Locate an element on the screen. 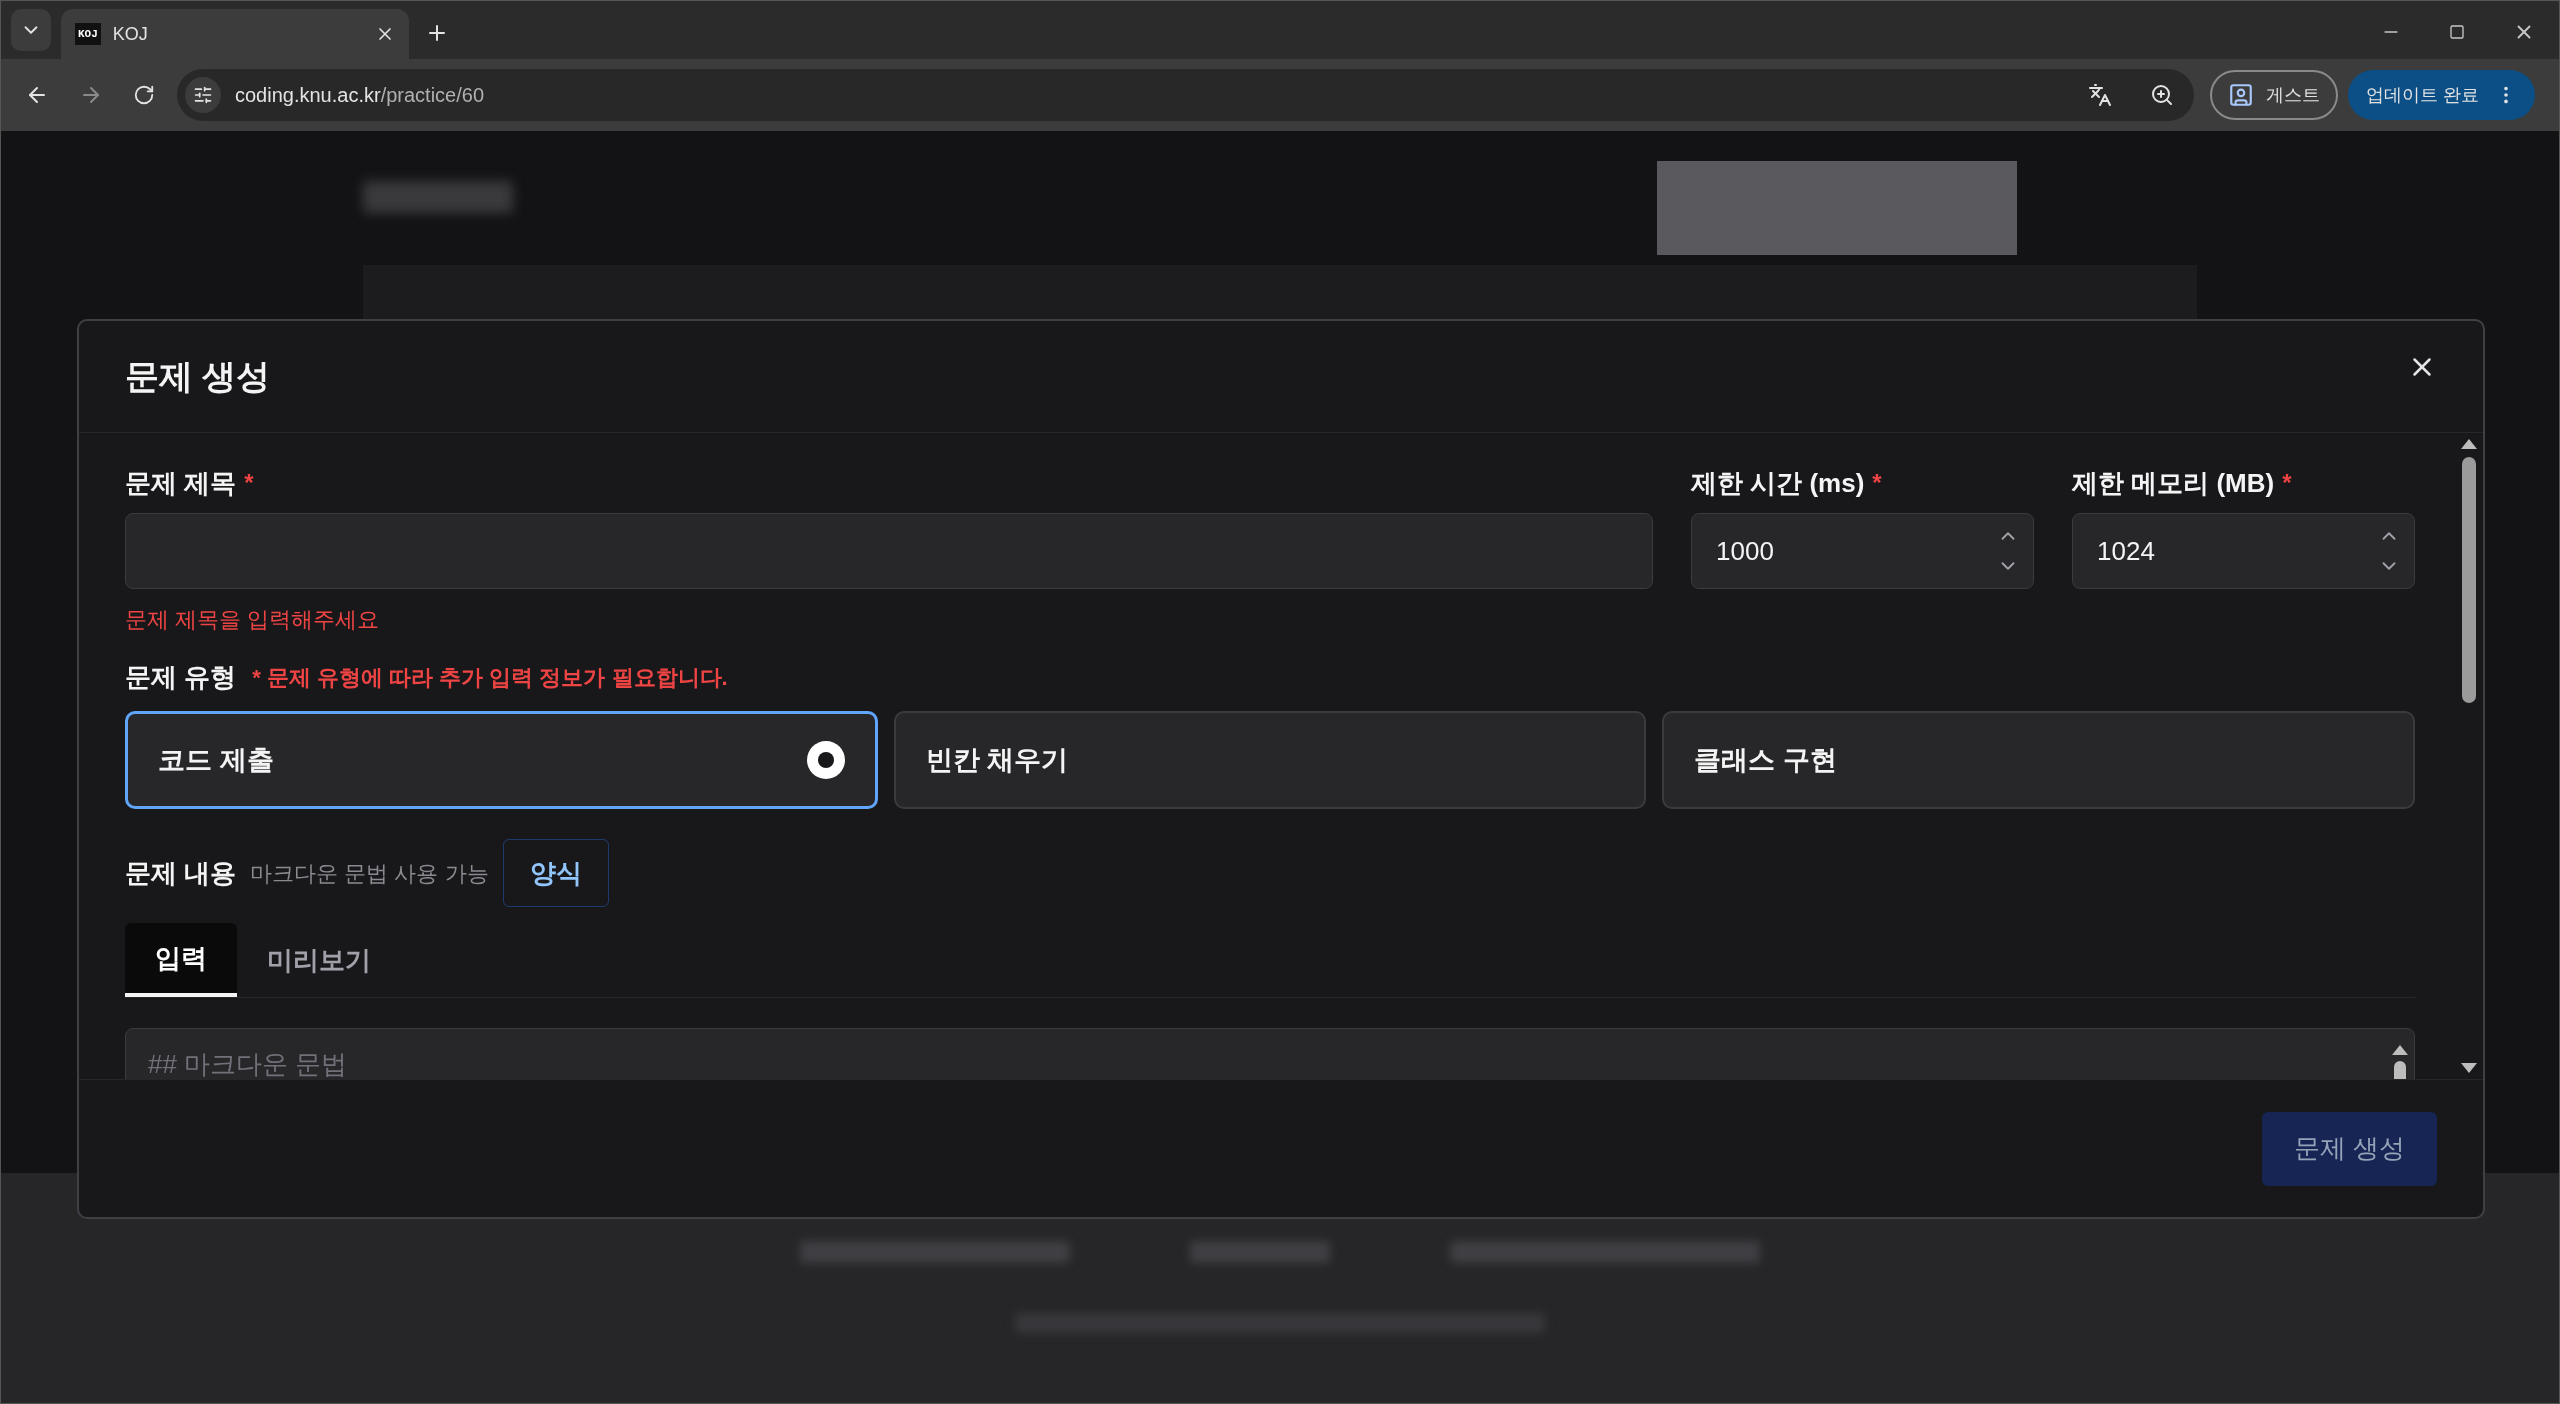  input-field is located at coordinates (889, 551).